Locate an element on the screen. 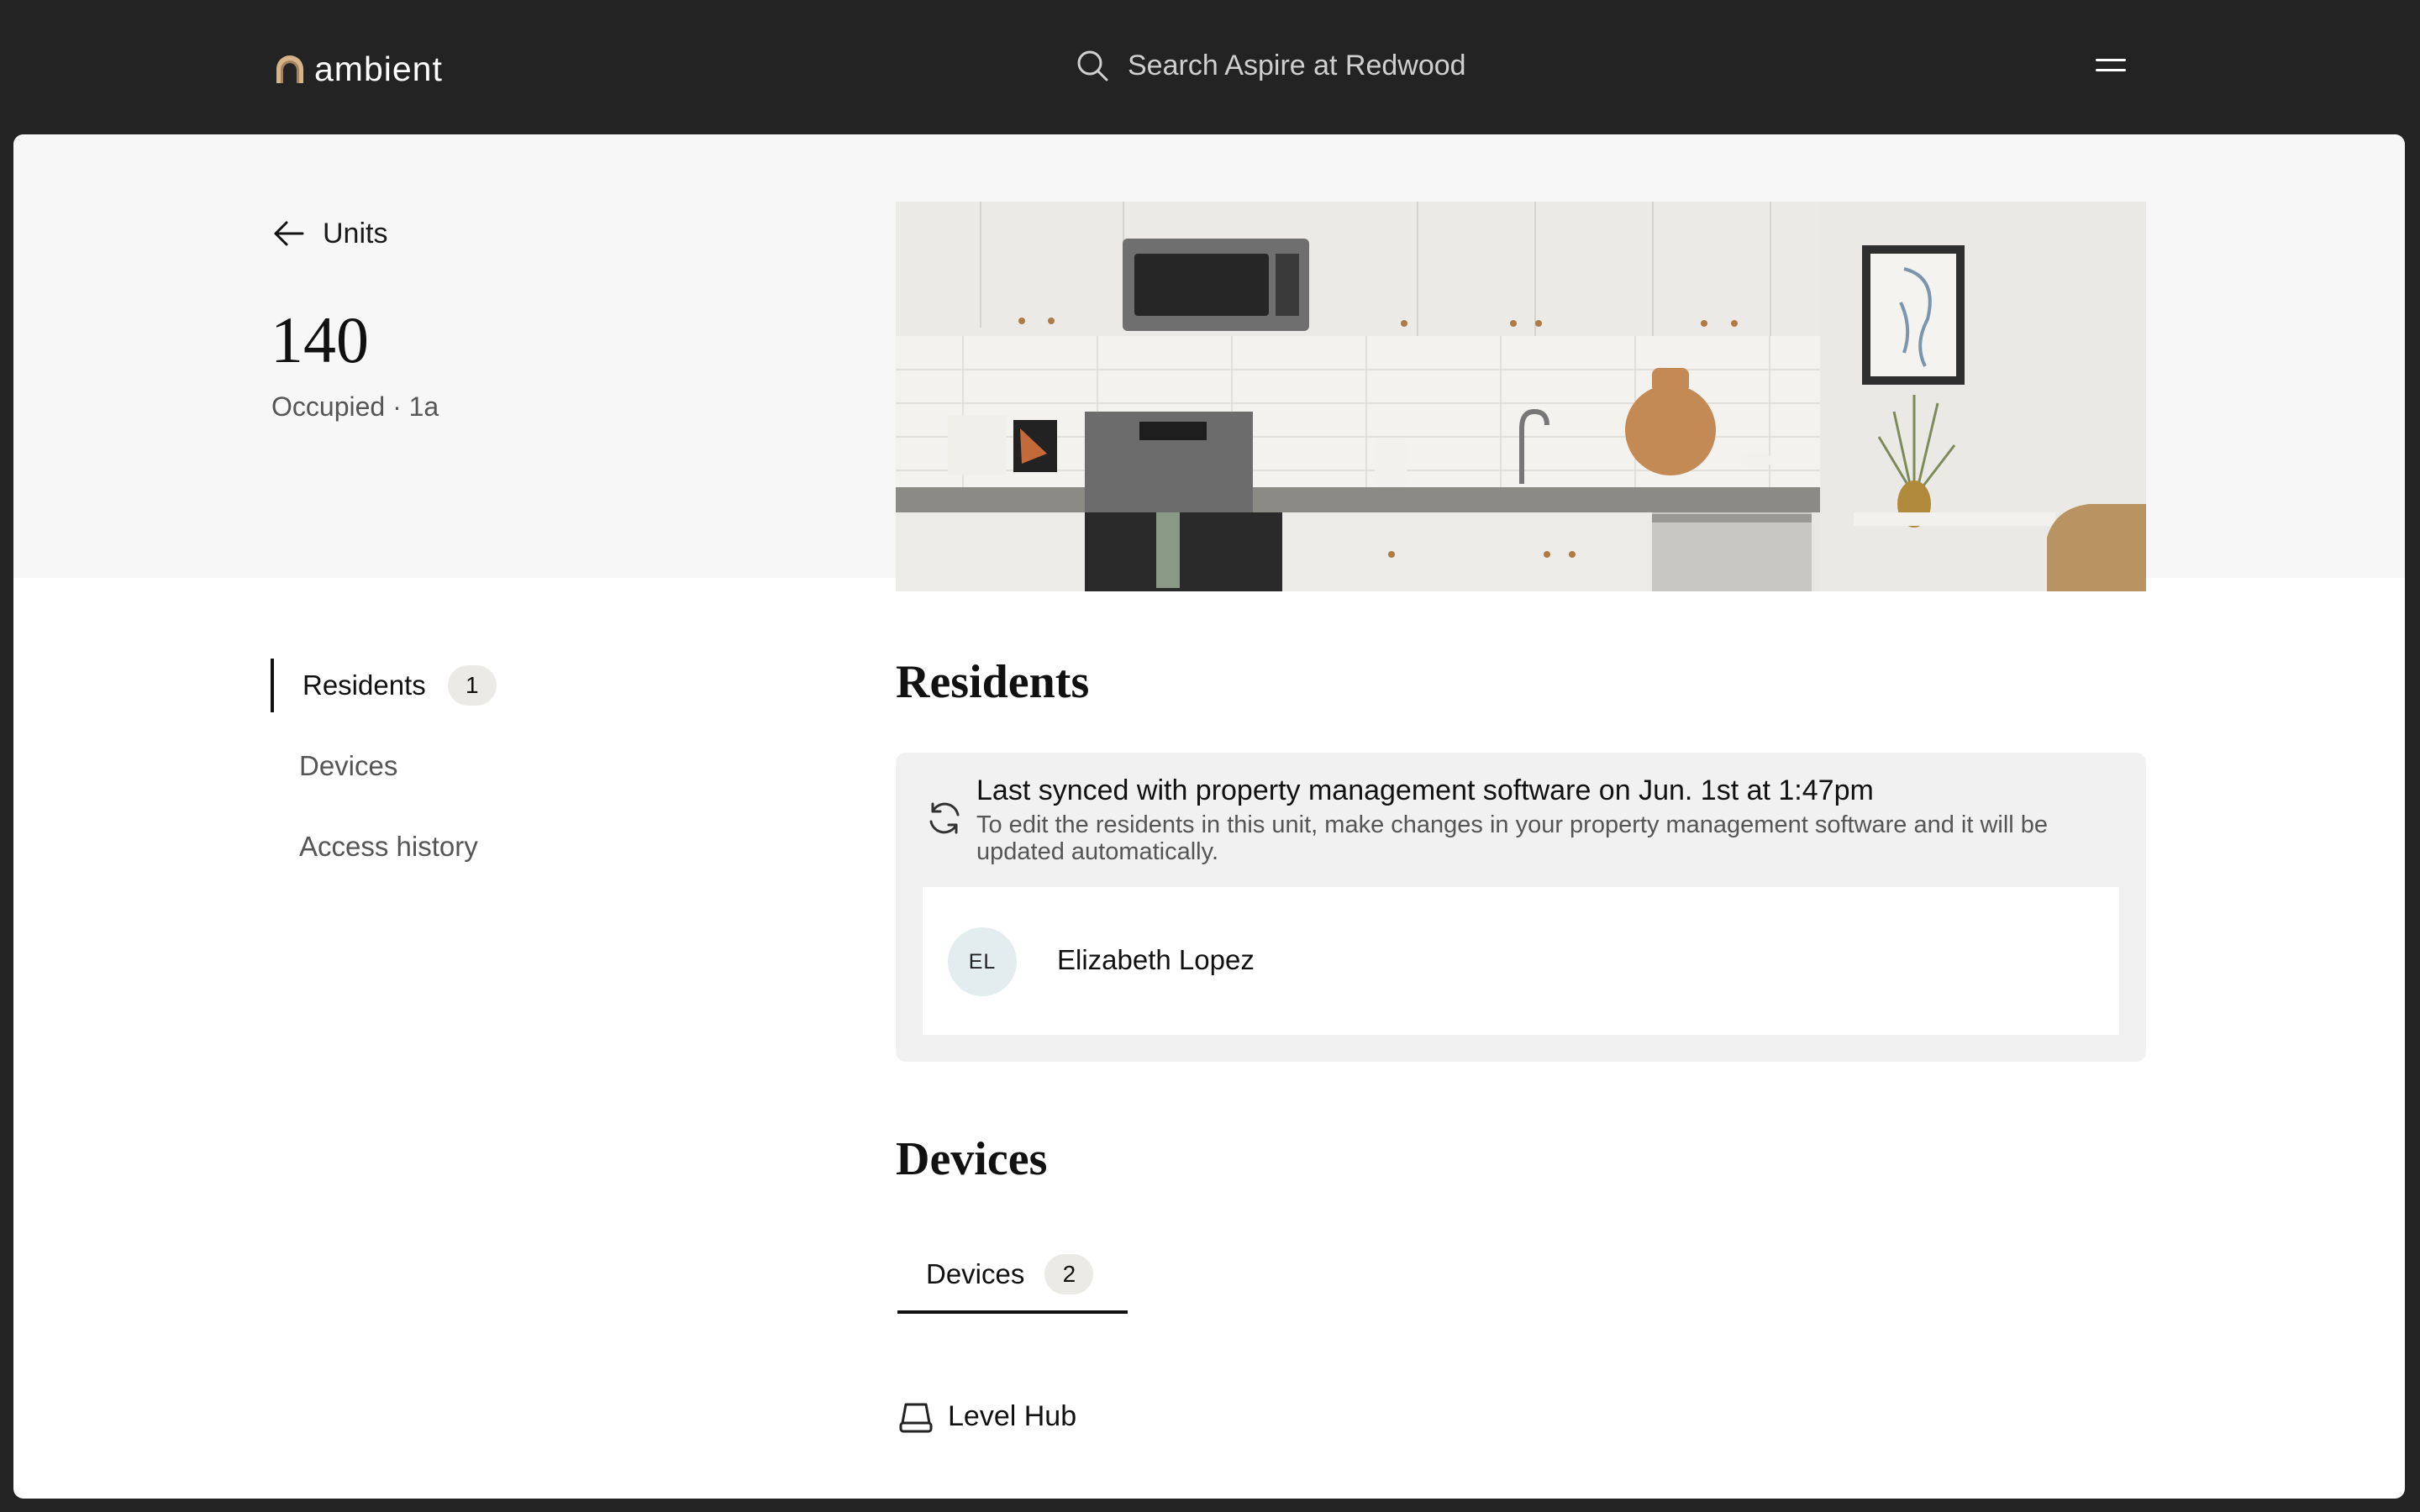 This screenshot has width=2420, height=1512. arrow-left-icon is located at coordinates (289, 233).